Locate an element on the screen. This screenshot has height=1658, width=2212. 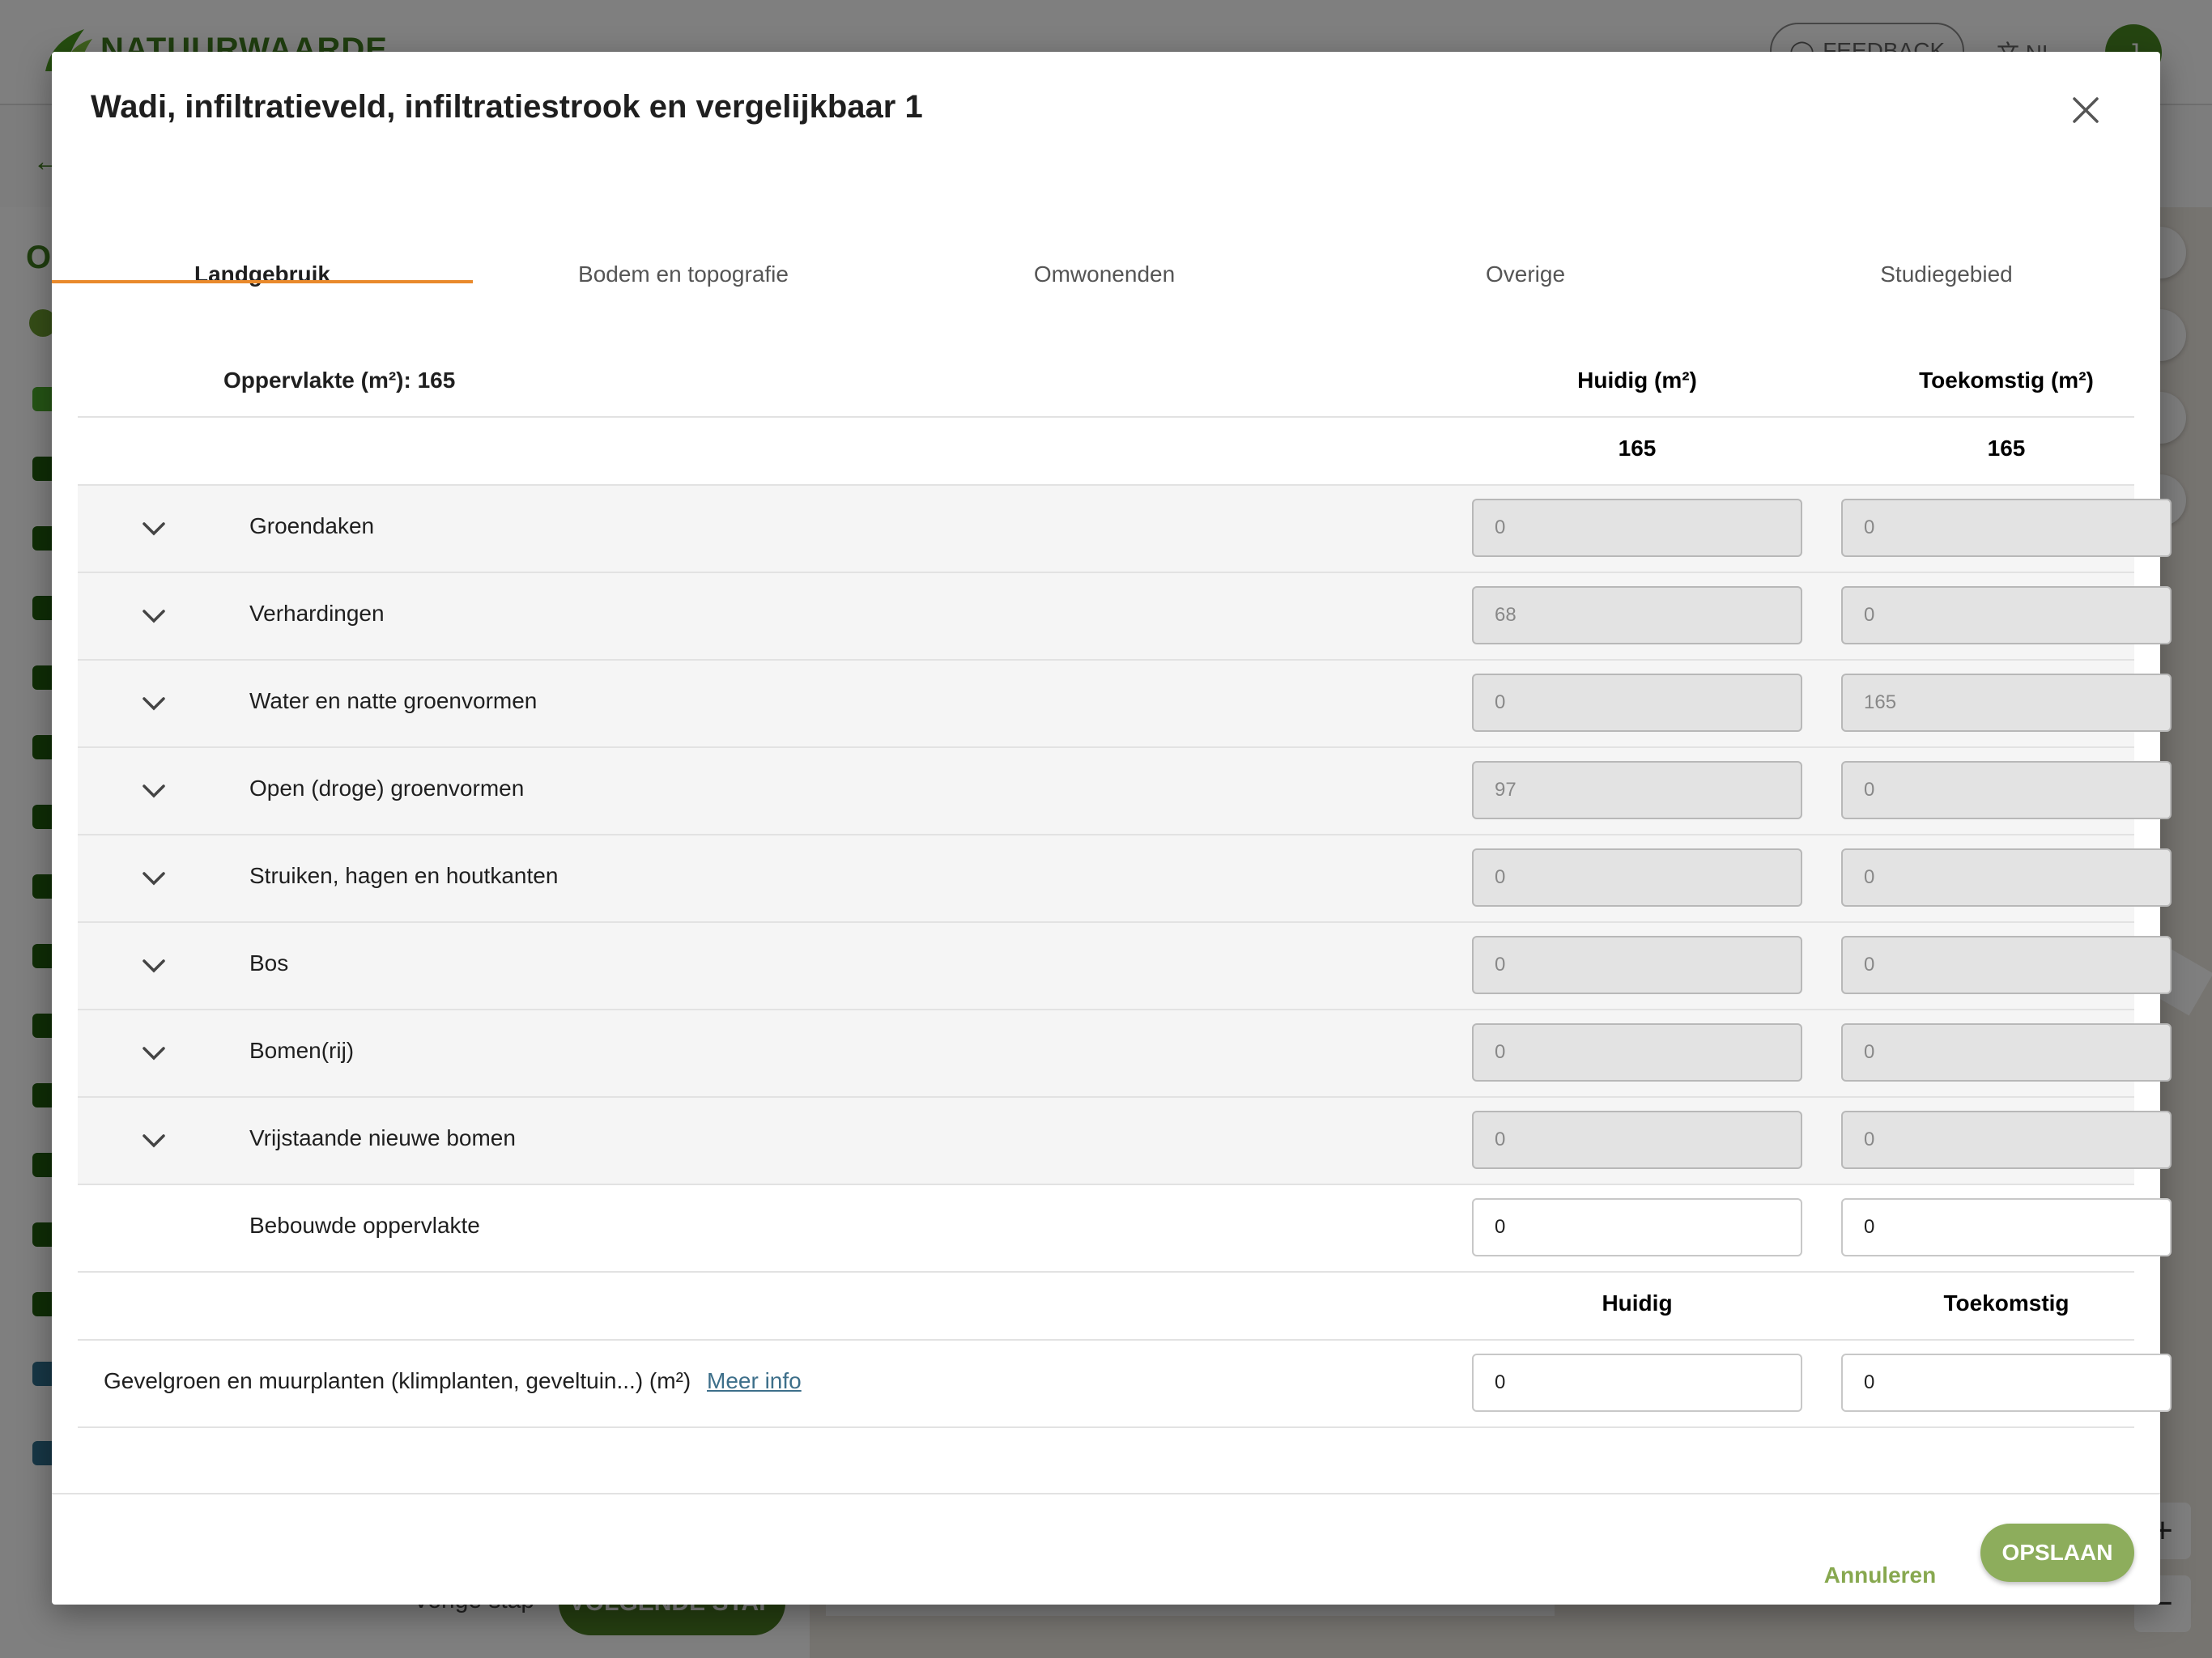
category-label: Open (droge) groenvormen is located at coordinates (387, 788).